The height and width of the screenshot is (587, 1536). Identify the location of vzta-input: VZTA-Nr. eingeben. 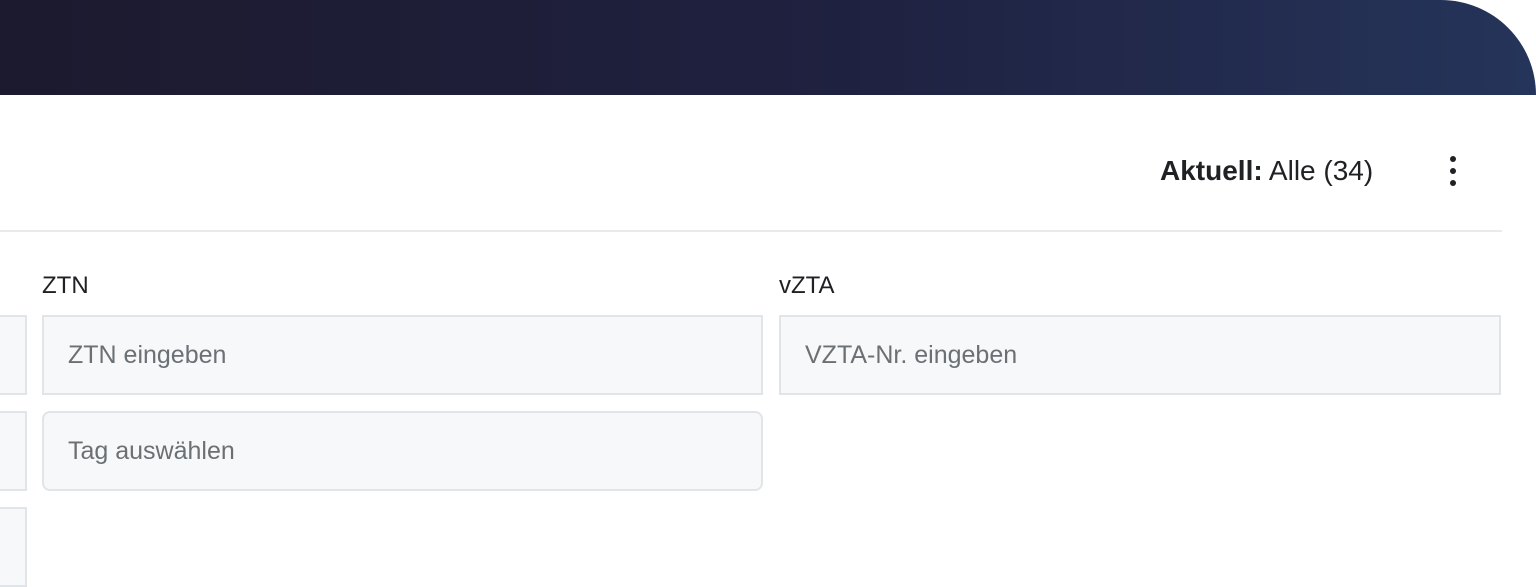
(1140, 355).